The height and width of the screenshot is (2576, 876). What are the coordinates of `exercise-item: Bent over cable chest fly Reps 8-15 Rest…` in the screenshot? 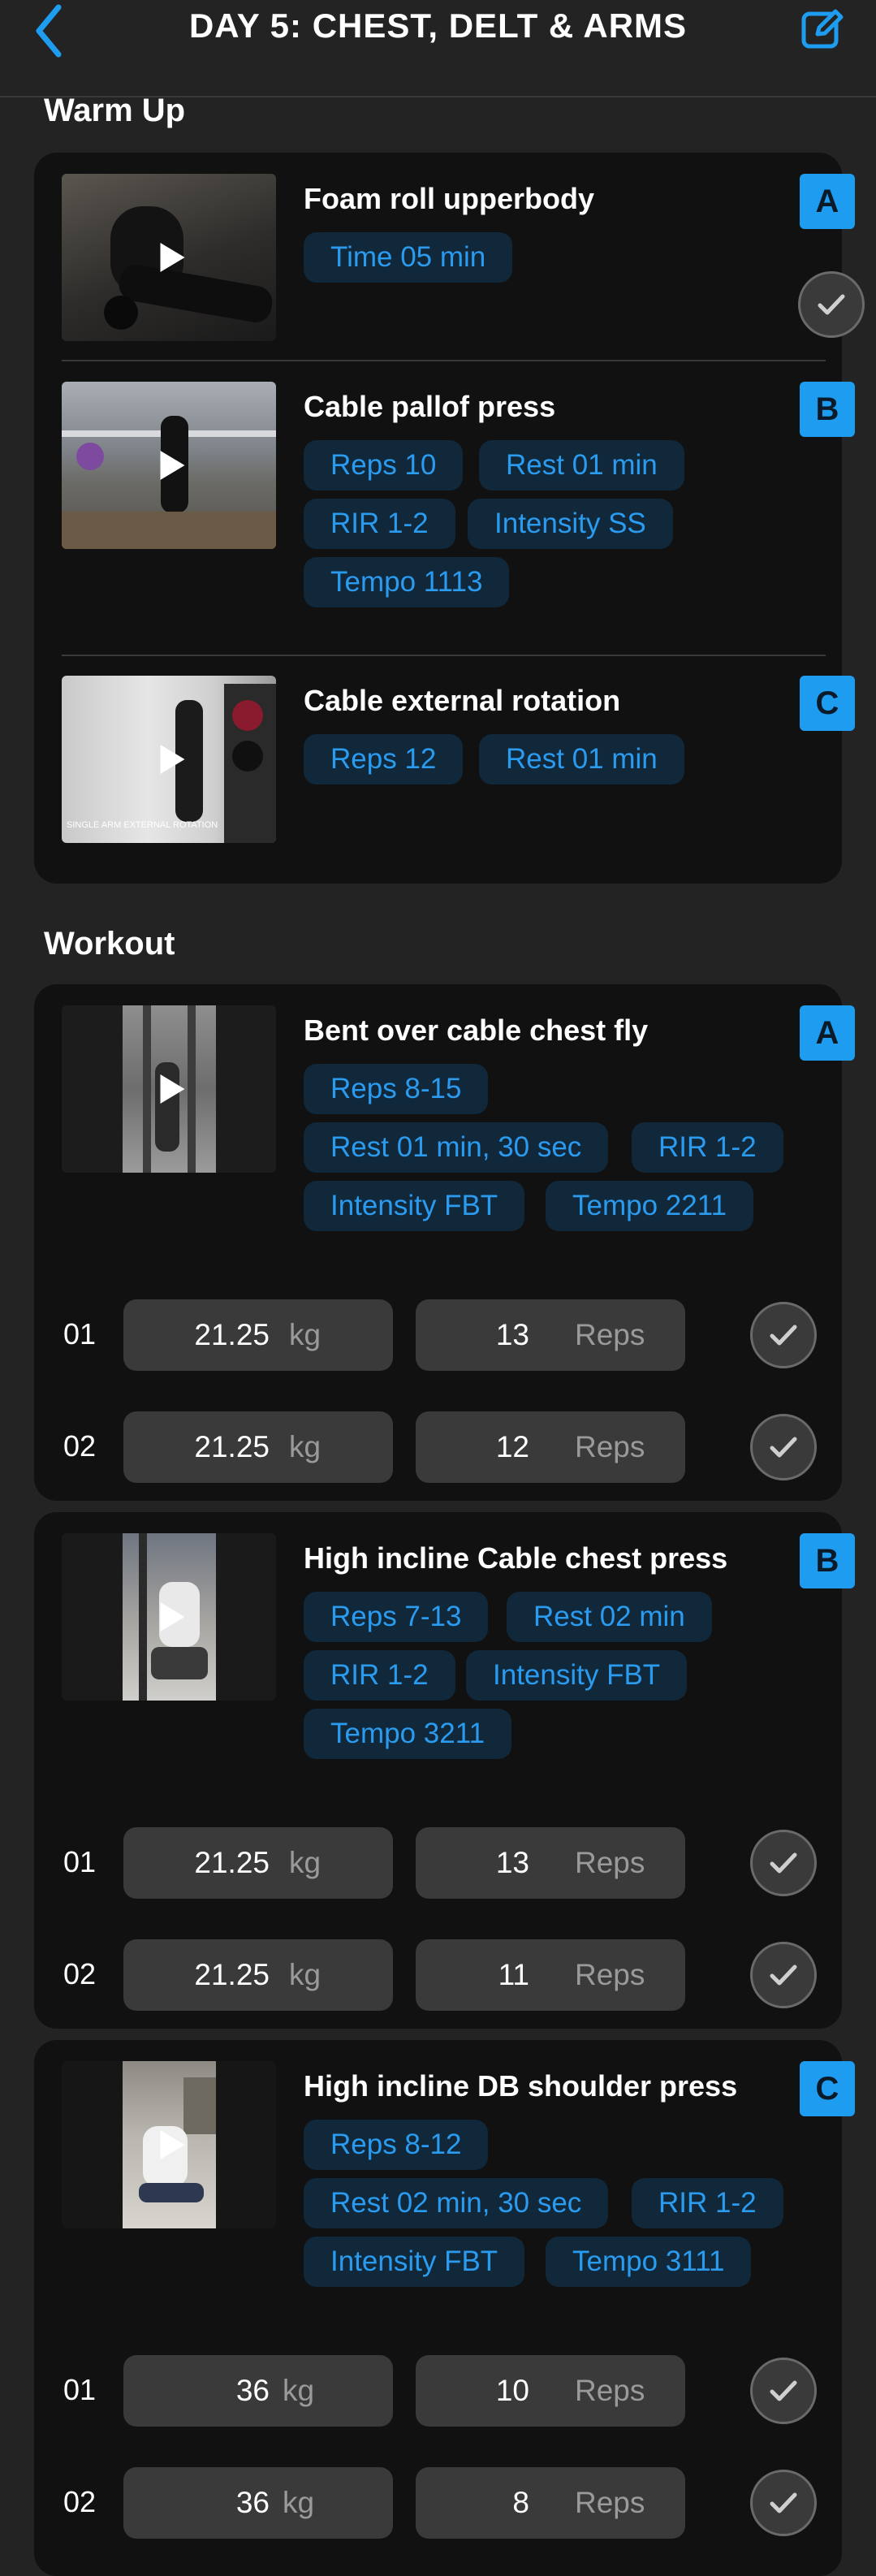 It's located at (458, 1127).